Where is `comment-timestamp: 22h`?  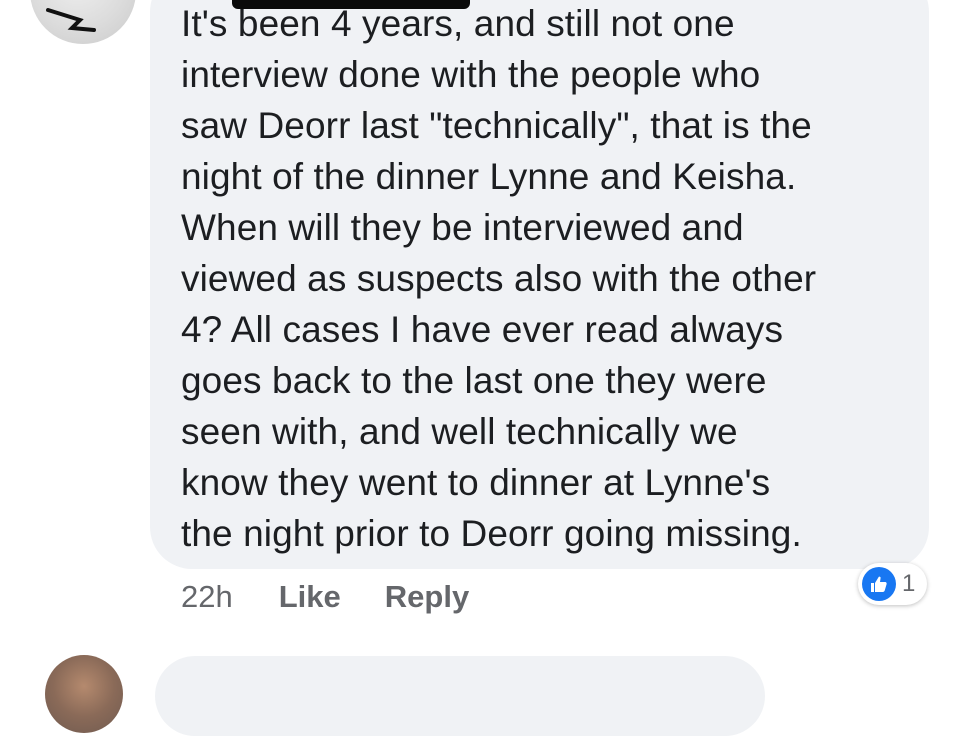 comment-timestamp: 22h is located at coordinates (207, 597).